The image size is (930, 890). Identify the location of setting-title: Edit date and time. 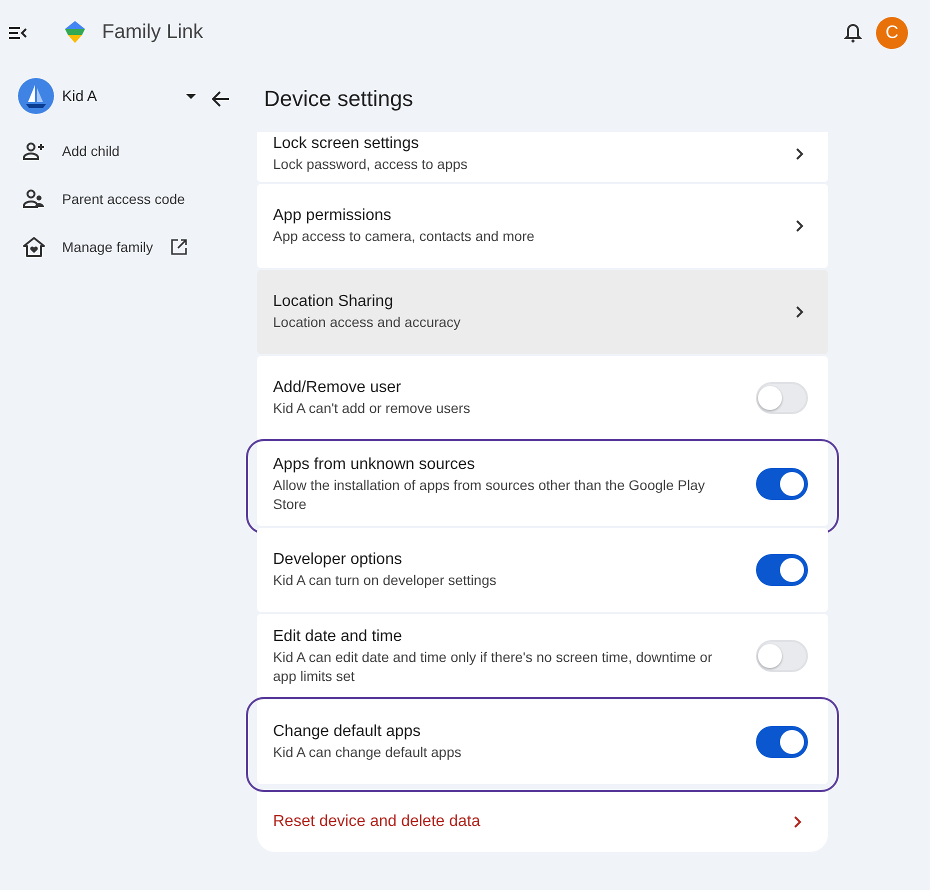
(338, 636).